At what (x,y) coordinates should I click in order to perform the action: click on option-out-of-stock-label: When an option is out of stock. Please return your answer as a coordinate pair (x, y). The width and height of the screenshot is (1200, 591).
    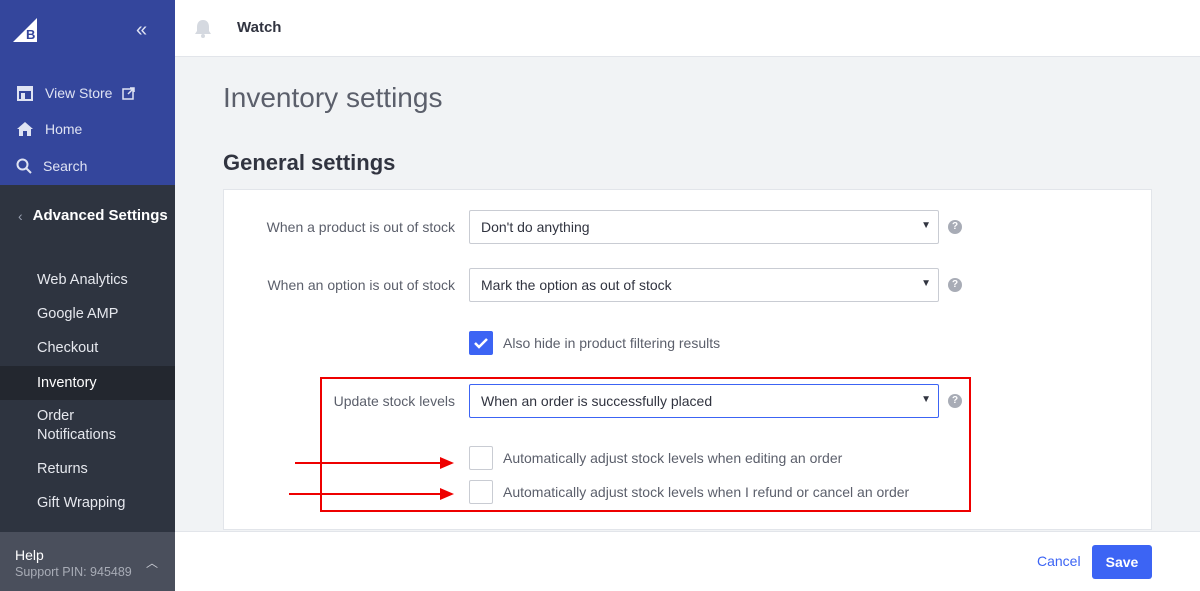
    Looking at the image, I should click on (361, 285).